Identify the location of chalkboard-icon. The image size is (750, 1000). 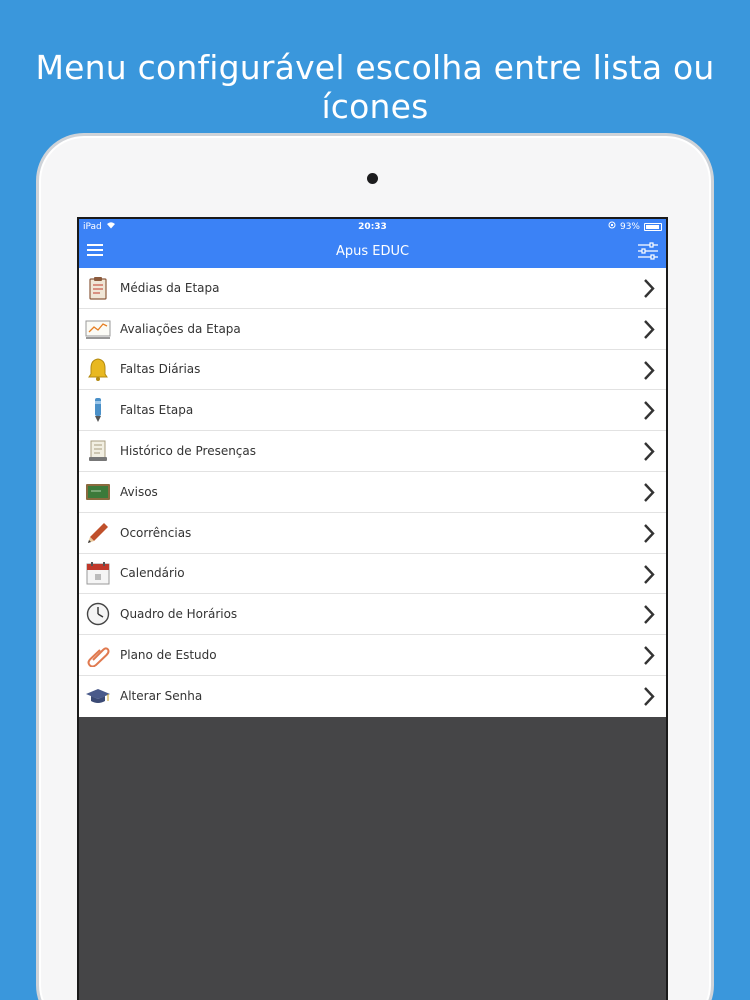
(98, 492).